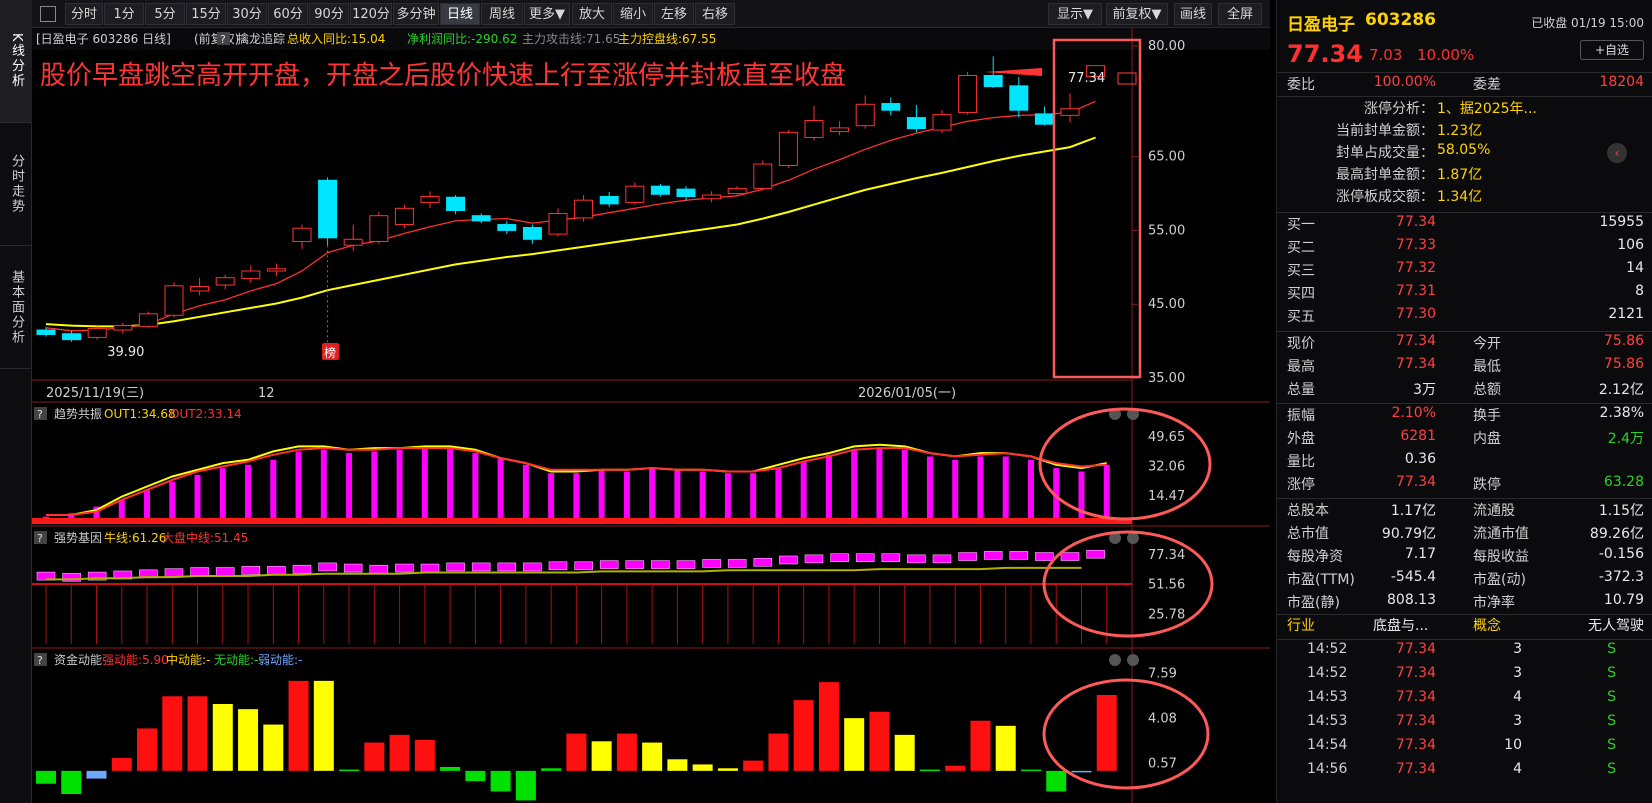  Describe the element at coordinates (715, 14) in the screenshot. I see `zoom-button-3: 右移` at that location.